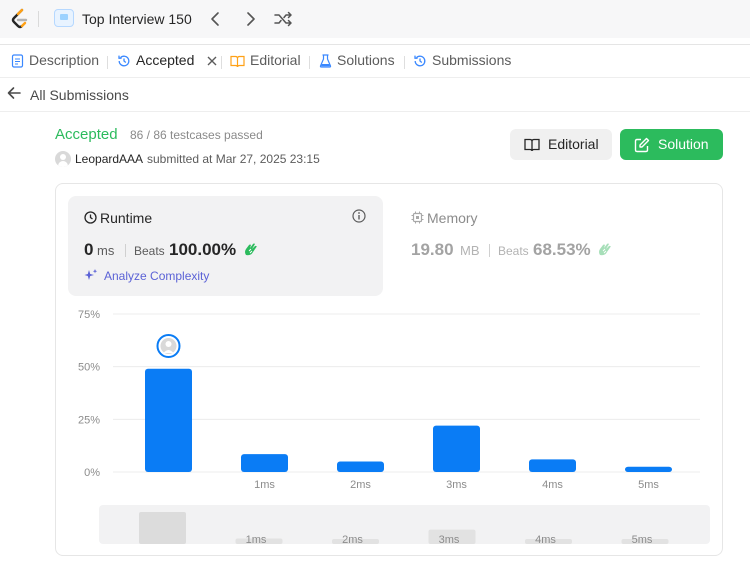 This screenshot has height=567, width=750. What do you see at coordinates (126, 218) in the screenshot?
I see `runtime-title: Runtime` at bounding box center [126, 218].